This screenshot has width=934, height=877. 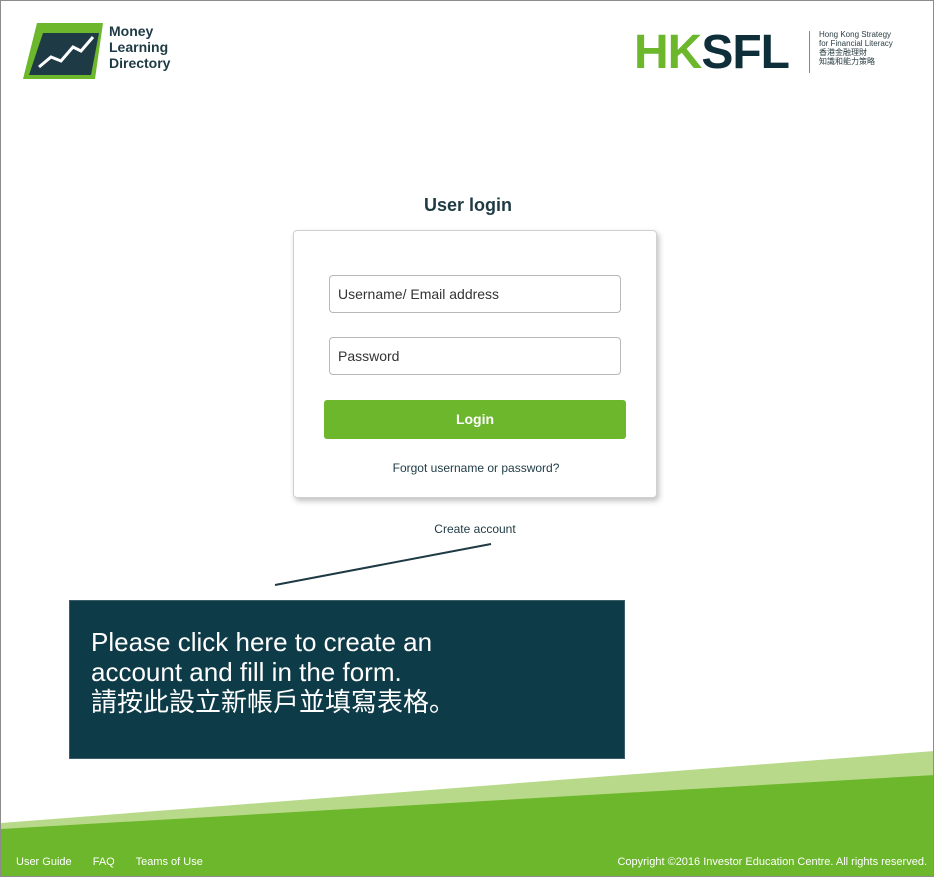 I want to click on tagline-line-4: 知識和能力策略, so click(x=847, y=61).